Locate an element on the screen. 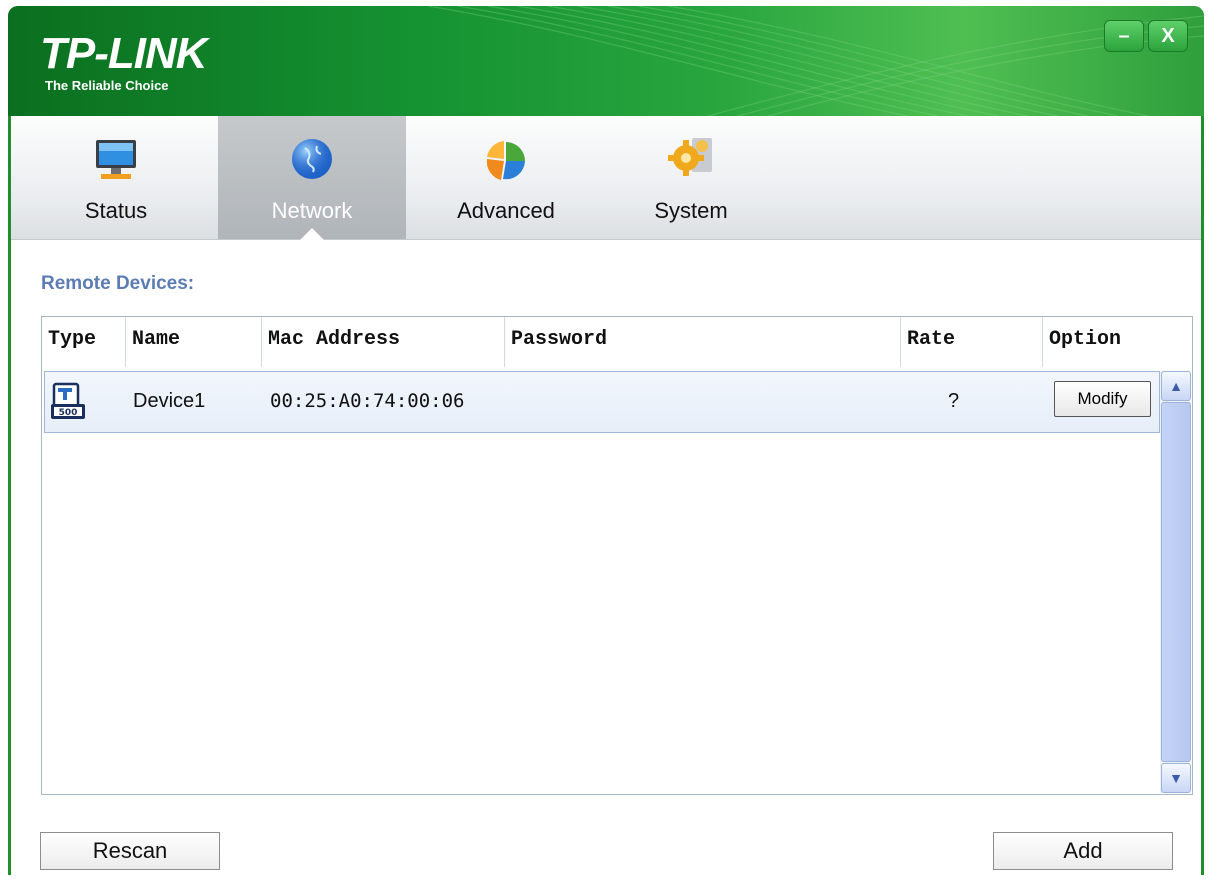 This screenshot has width=1212, height=879. mac-address: 00:25:A0:74:00:06 is located at coordinates (367, 401).